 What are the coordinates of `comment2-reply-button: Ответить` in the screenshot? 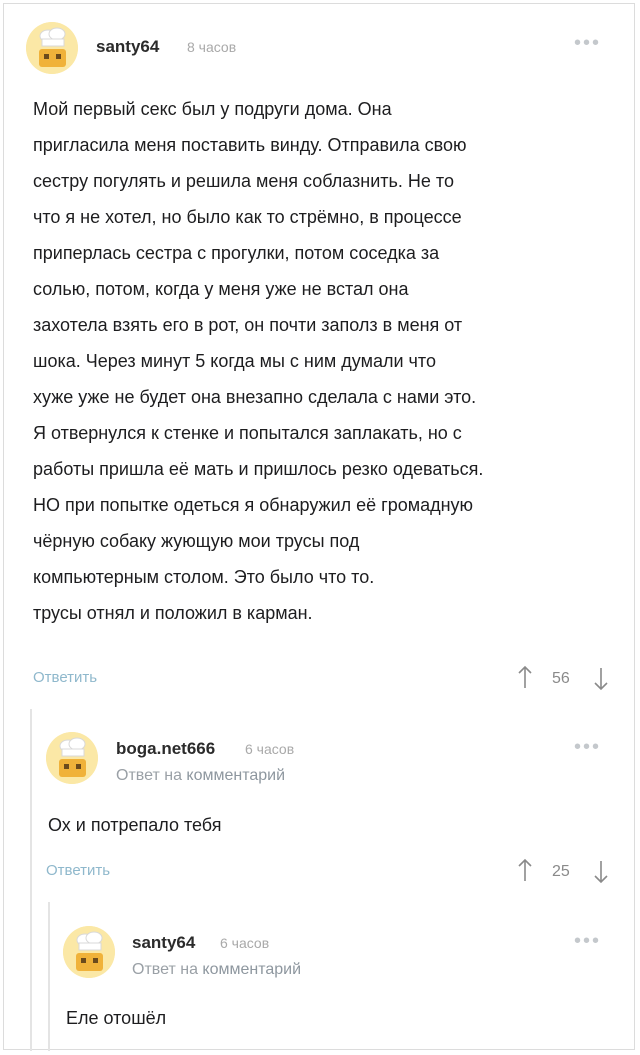 It's located at (78, 870).